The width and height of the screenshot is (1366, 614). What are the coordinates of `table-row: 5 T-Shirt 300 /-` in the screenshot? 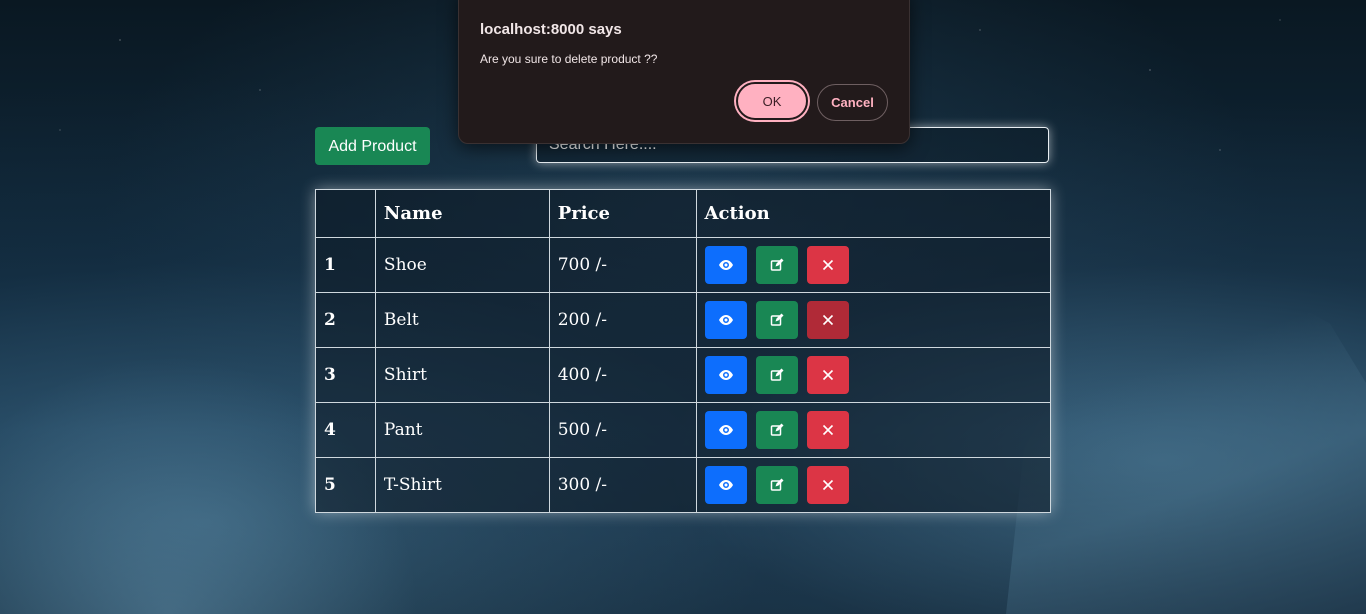 It's located at (683, 485).